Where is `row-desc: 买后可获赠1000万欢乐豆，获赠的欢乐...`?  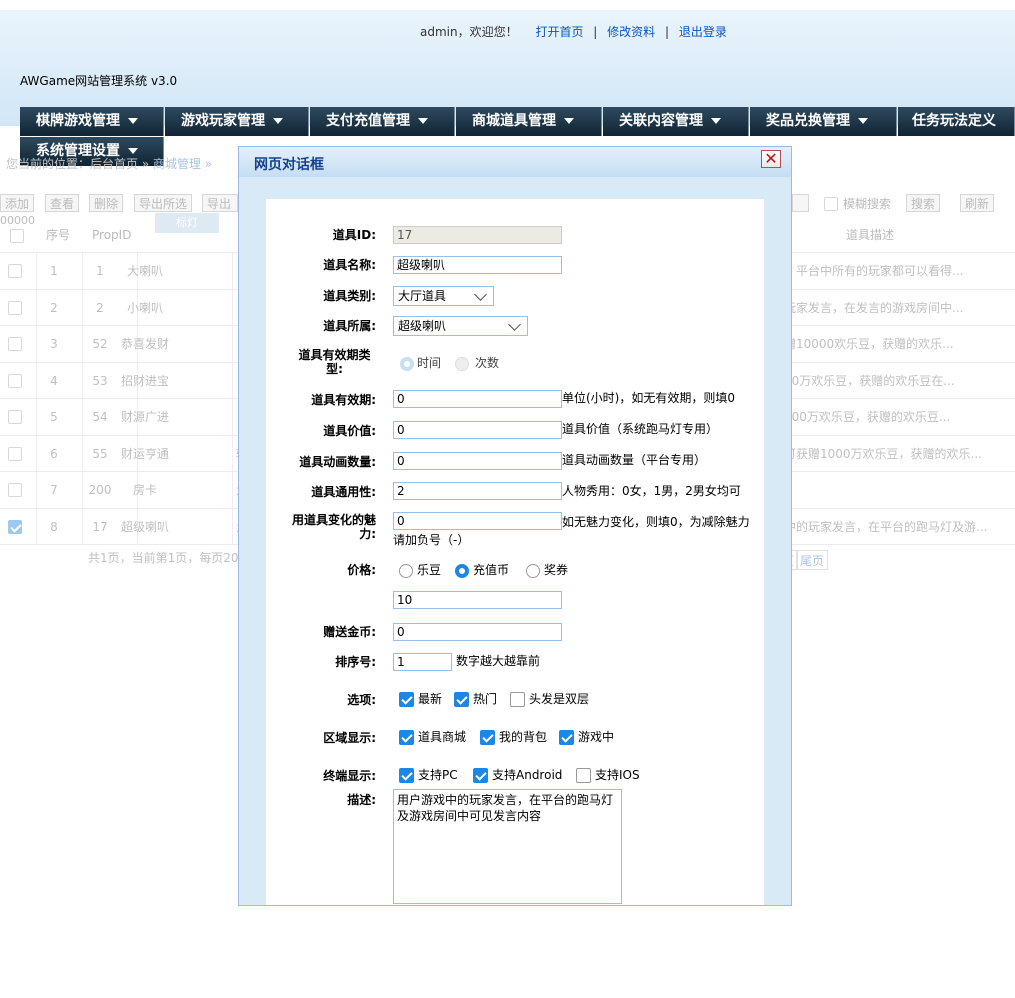 row-desc: 买后可获赠1000万欢乐豆，获赠的欢乐... is located at coordinates (871, 453).